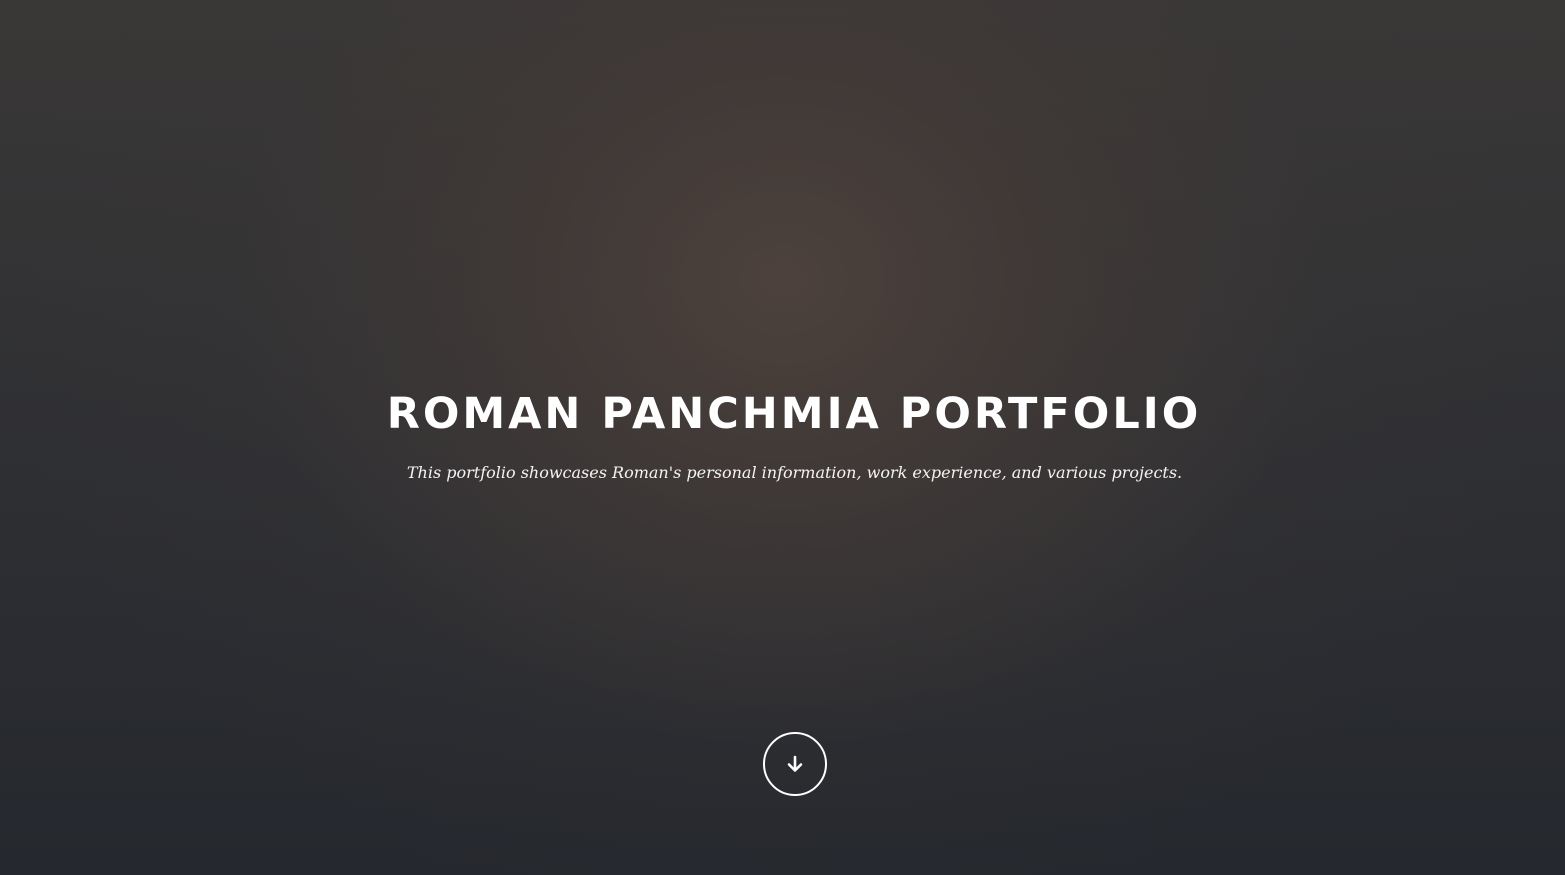 Image resolution: width=1565 pixels, height=875 pixels. What do you see at coordinates (794, 414) in the screenshot?
I see `page-title: ROMAN PANCHMIA PORTFOLIO` at bounding box center [794, 414].